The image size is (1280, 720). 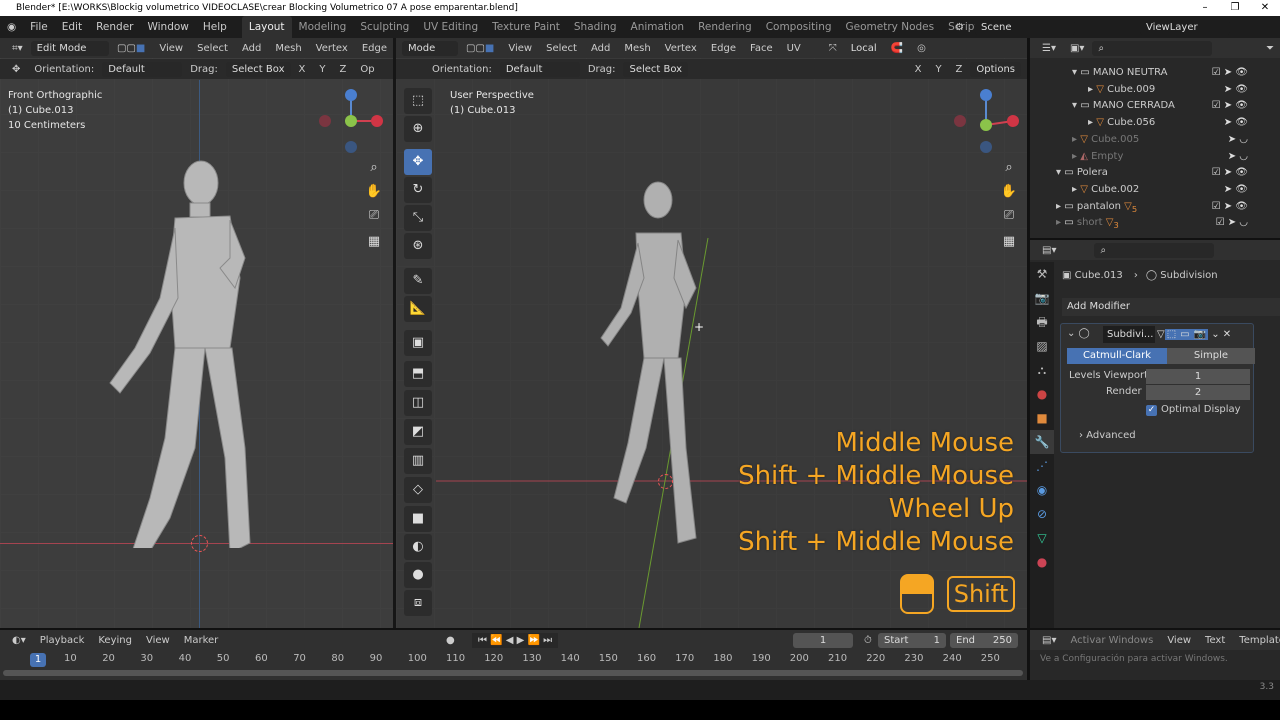 What do you see at coordinates (1042, 346) in the screenshot?
I see `view-layer-tab-icon: ▨` at bounding box center [1042, 346].